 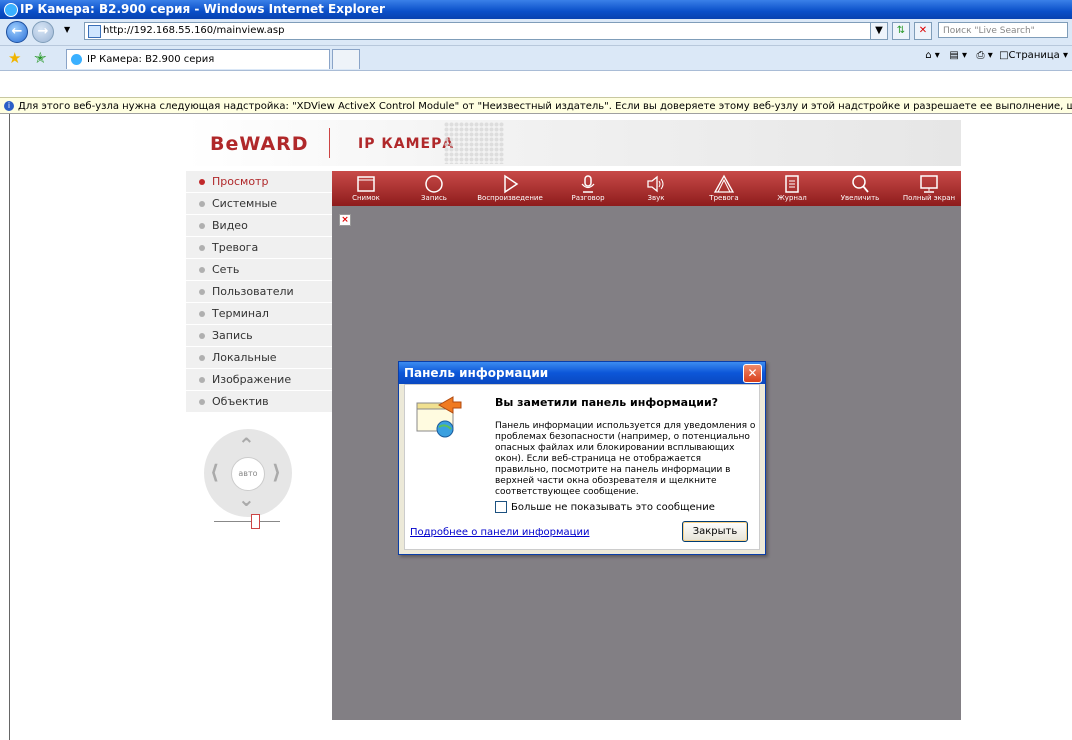 What do you see at coordinates (259, 269) in the screenshot?
I see `sidebar-item-network: Сеть` at bounding box center [259, 269].